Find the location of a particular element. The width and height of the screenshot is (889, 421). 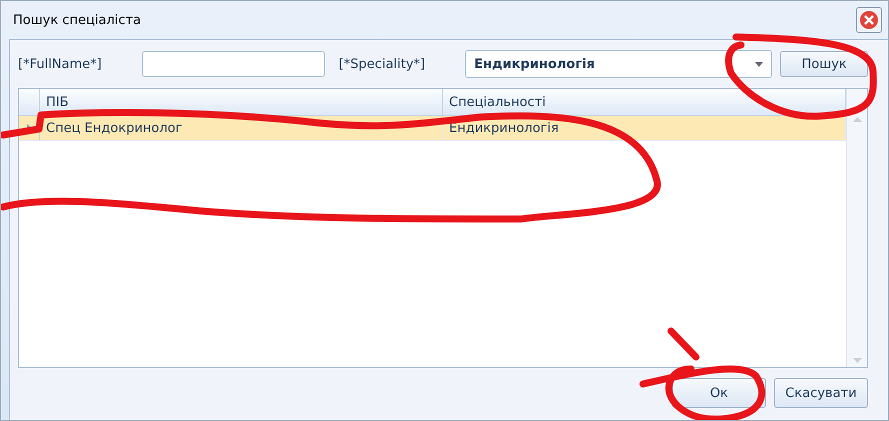

dropdown-caret-icon is located at coordinates (759, 64).